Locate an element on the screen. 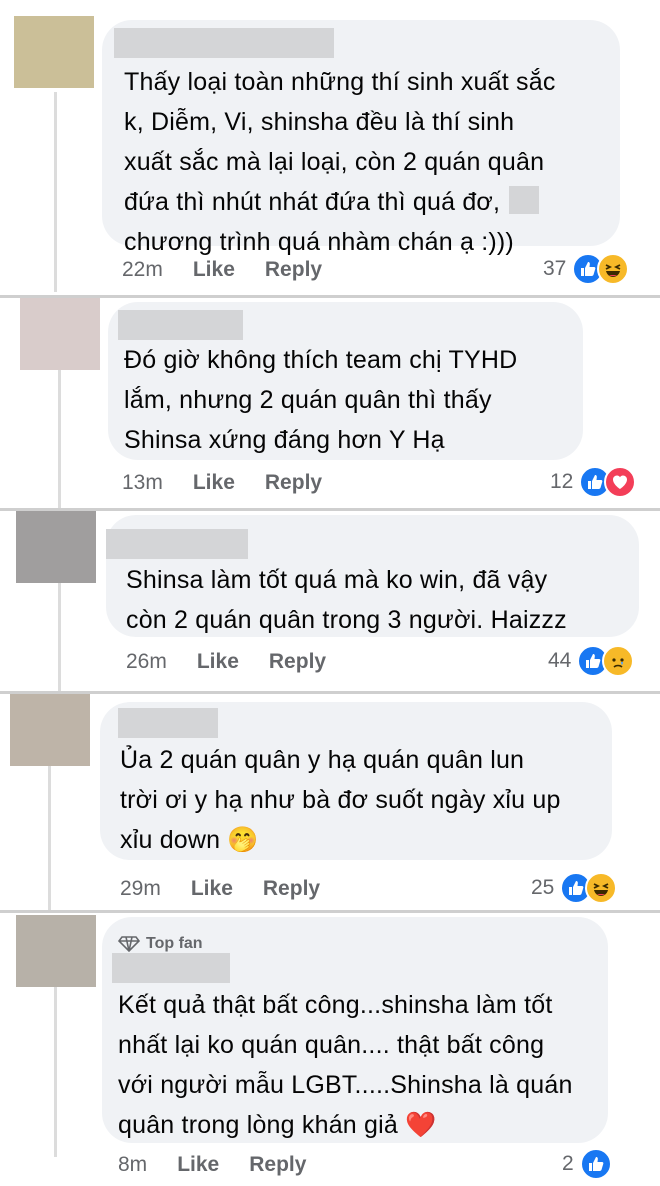 The image size is (660, 1186). reaction-summary: 2 is located at coordinates (587, 1164).